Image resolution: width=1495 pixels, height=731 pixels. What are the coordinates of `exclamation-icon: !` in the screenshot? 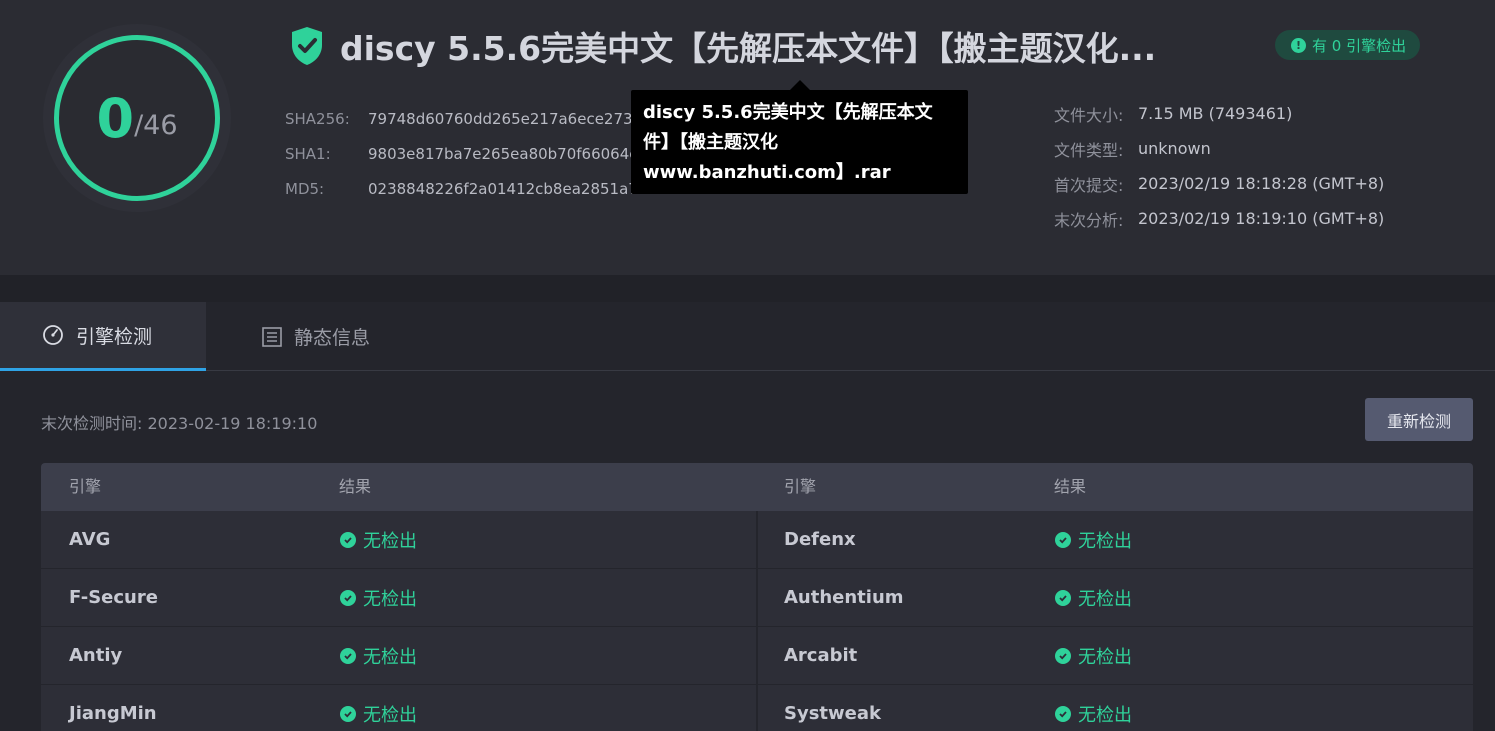 It's located at (1298, 45).